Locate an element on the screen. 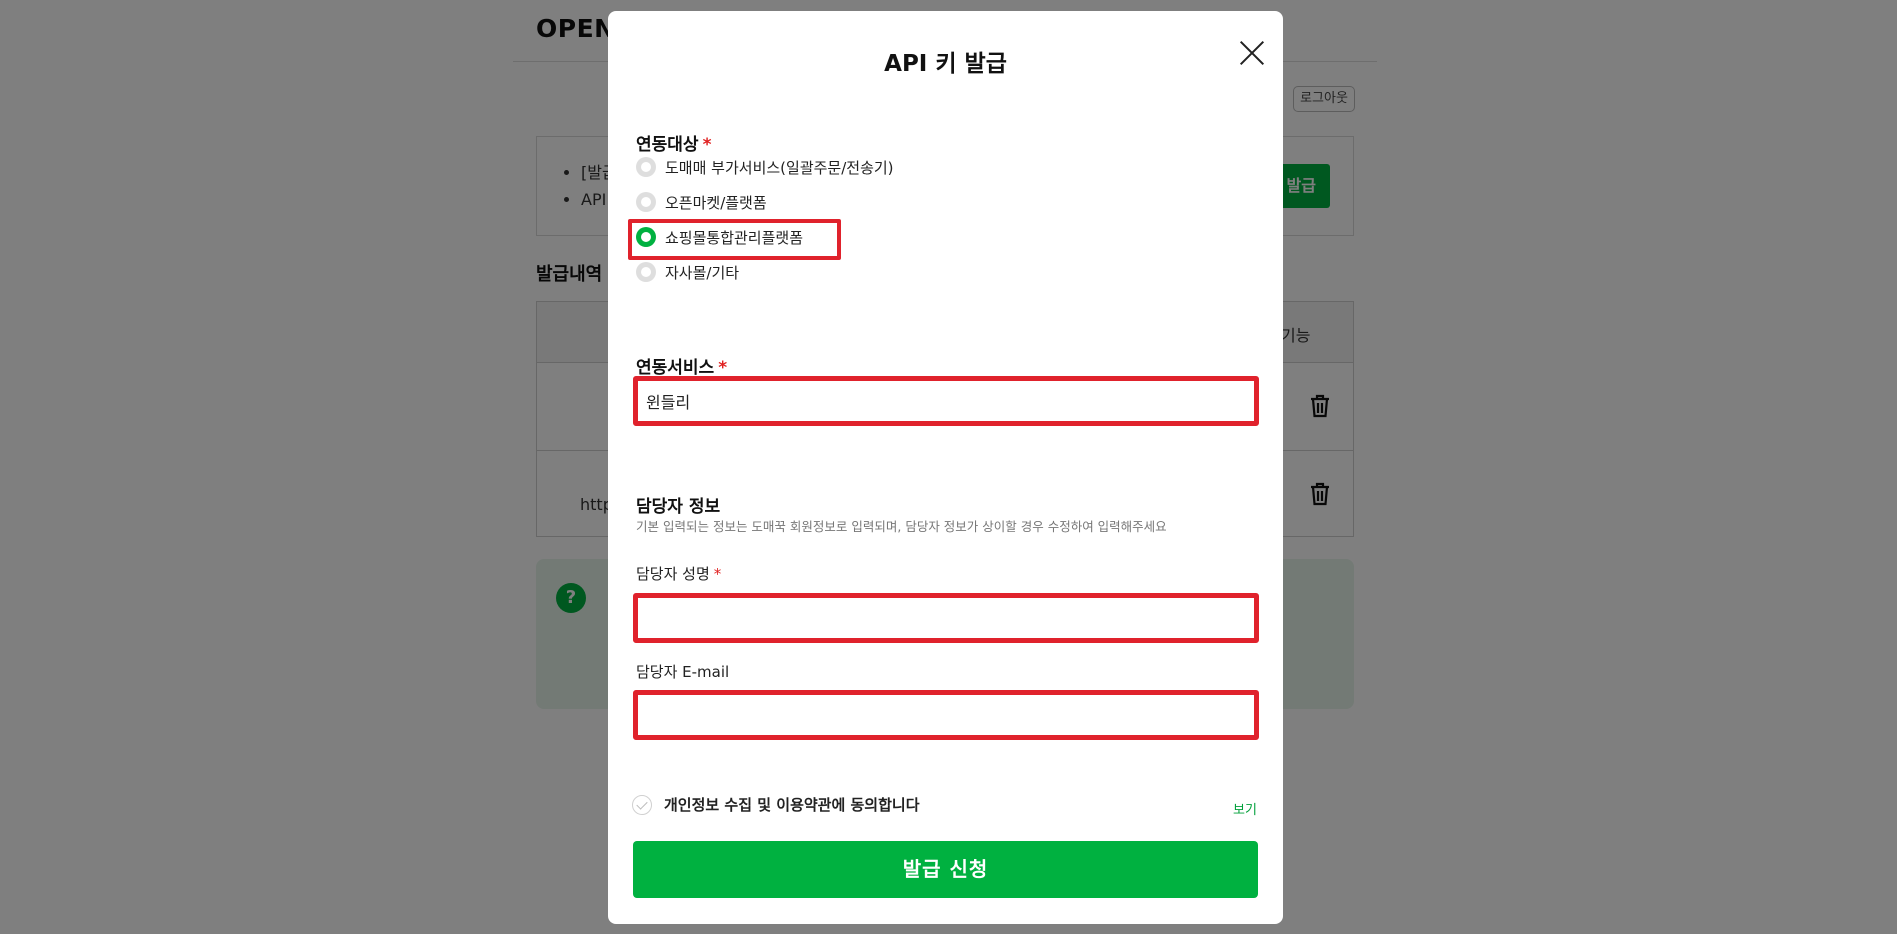 Image resolution: width=1897 pixels, height=934 pixels. radio-option-shopping-mall-integration: 쇼핑몰통합관리플랫폼 is located at coordinates (719, 237).